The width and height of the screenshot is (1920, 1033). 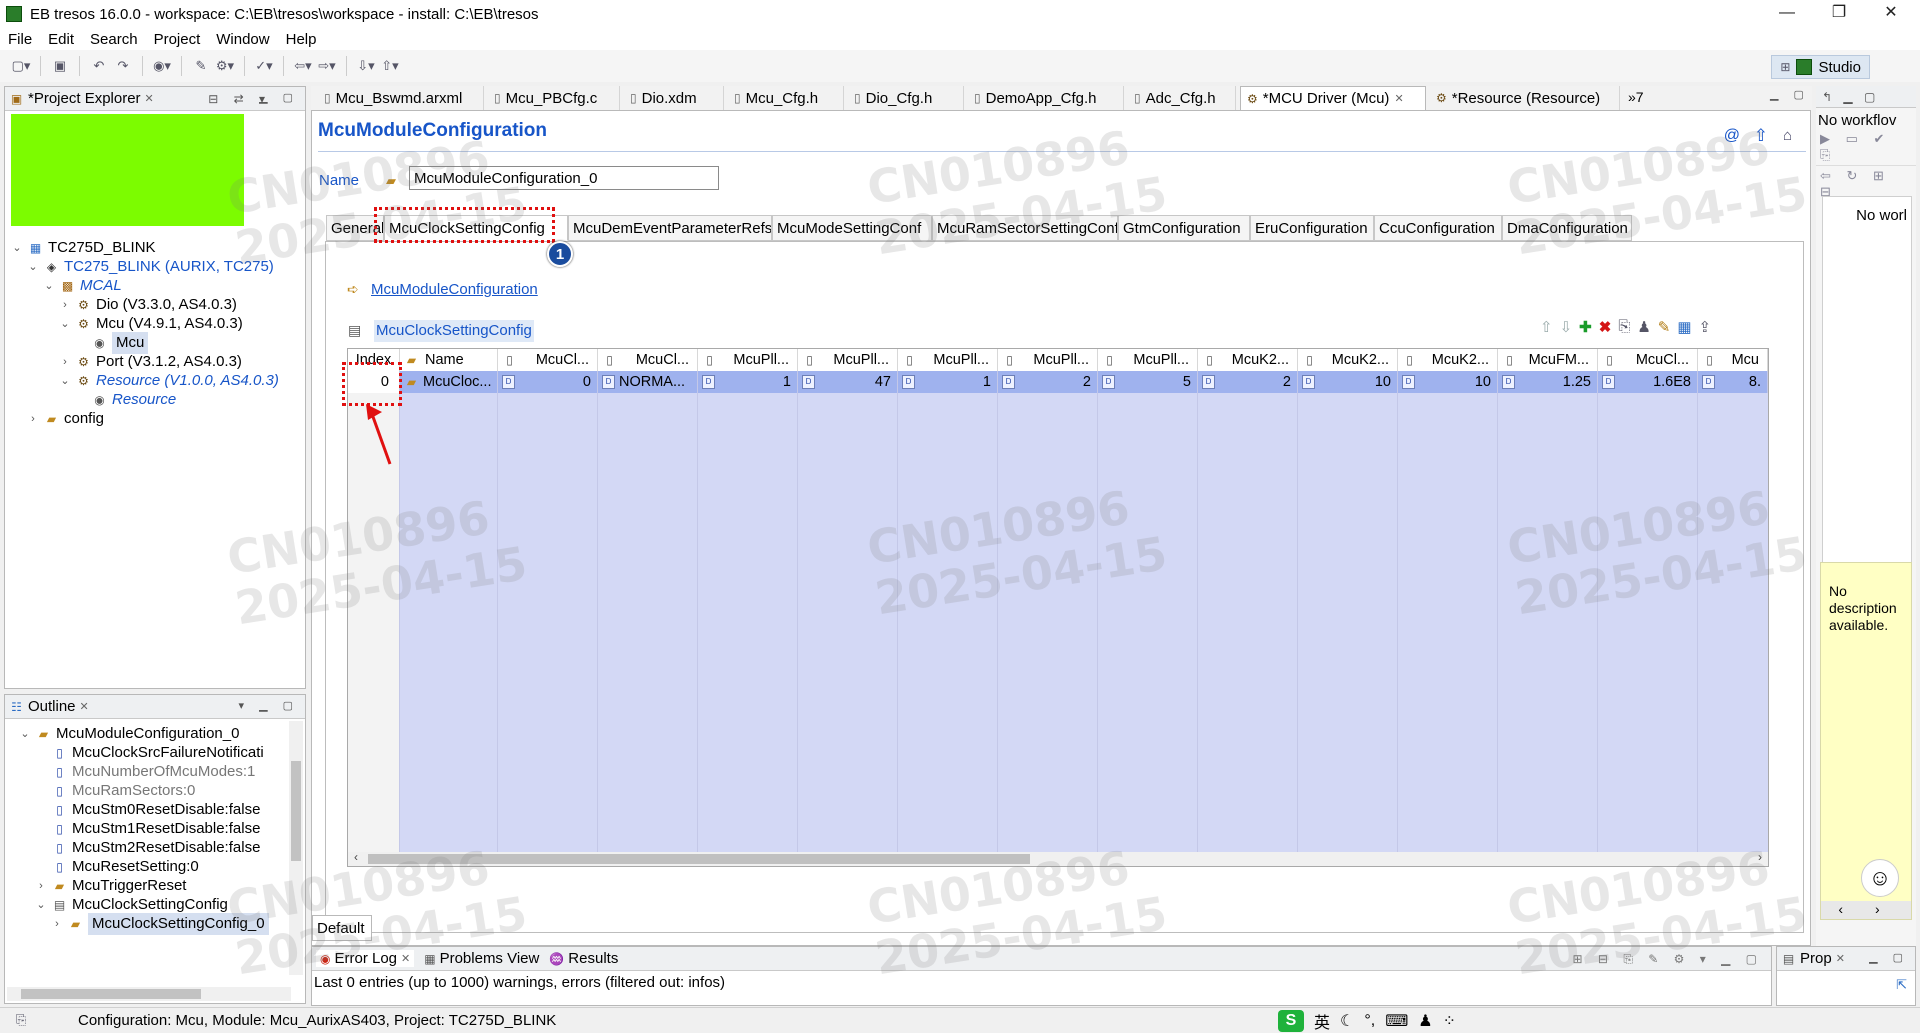 What do you see at coordinates (1525, 98) in the screenshot?
I see `editor-tab: ⚙ *Resource (Resource)` at bounding box center [1525, 98].